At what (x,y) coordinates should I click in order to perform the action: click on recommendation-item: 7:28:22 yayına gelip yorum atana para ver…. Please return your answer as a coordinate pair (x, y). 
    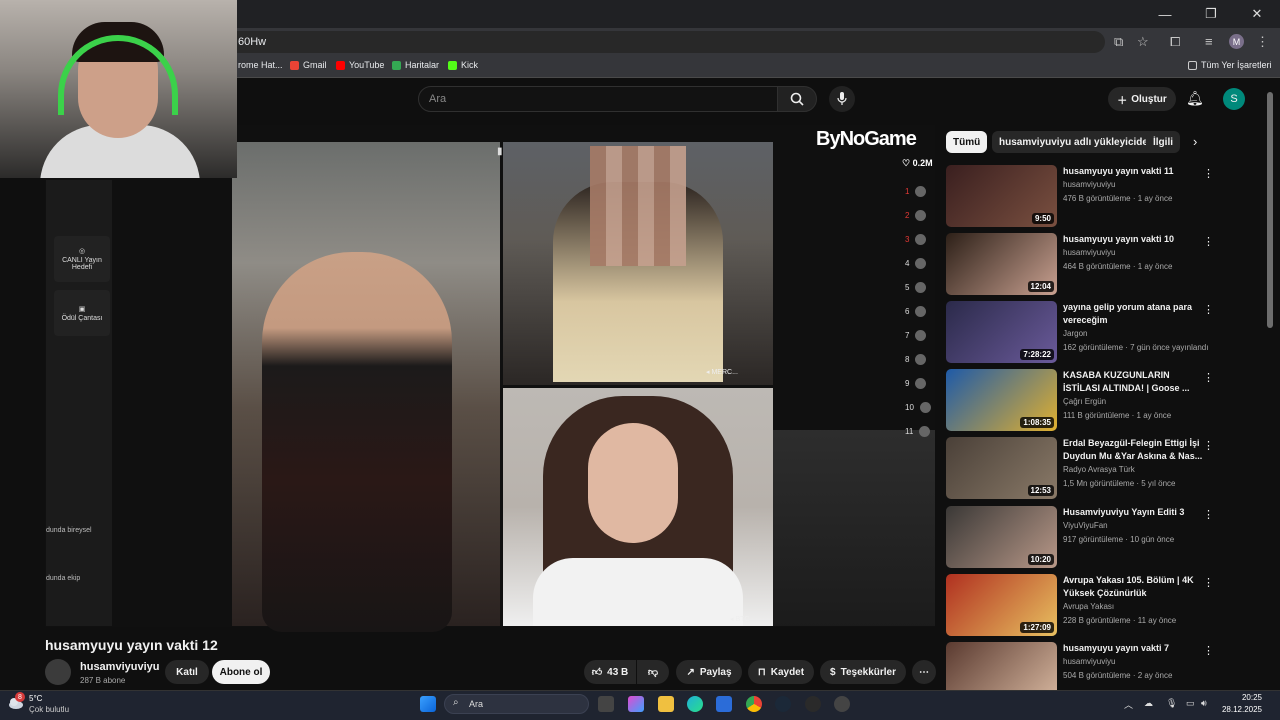
    Looking at the image, I should click on (1081, 332).